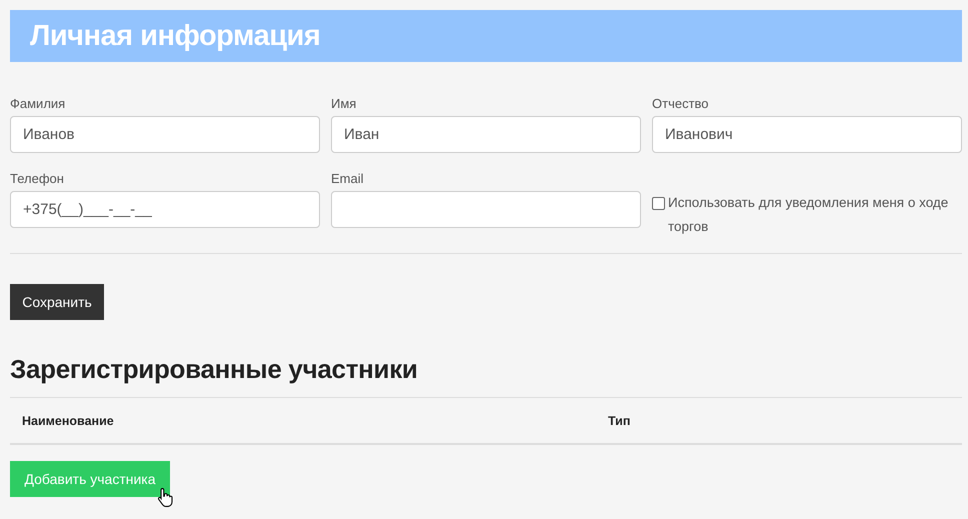 Image resolution: width=968 pixels, height=519 pixels. What do you see at coordinates (486, 134) in the screenshot?
I see `input-field: Иван` at bounding box center [486, 134].